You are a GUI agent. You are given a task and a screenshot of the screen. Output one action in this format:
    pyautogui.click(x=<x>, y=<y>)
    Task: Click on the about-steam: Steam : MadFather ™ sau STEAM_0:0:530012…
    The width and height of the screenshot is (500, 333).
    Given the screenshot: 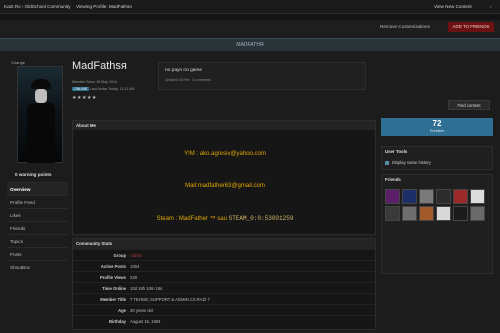 What is the action you would take?
    pyautogui.click(x=225, y=218)
    